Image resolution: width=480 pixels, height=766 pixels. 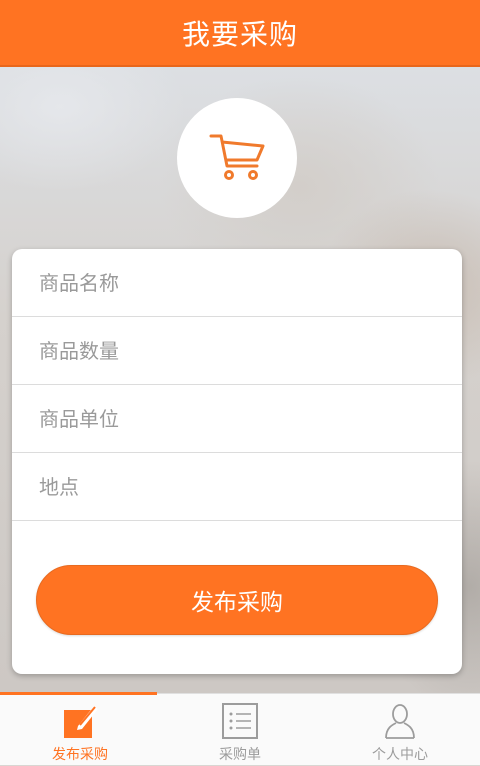 I want to click on tab-publish-purchase: 发布采购, so click(x=80, y=729).